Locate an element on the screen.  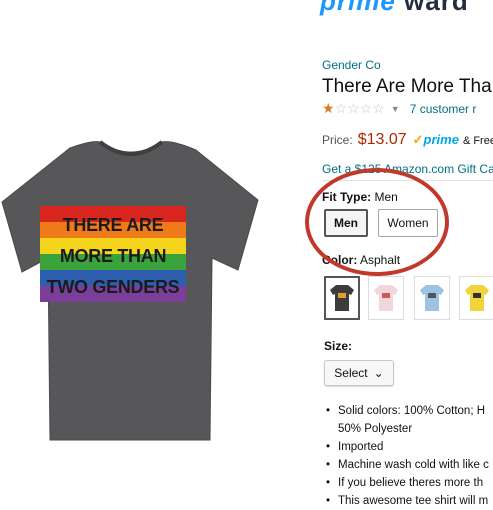
color-swatch-asphalt is located at coordinates (342, 298).